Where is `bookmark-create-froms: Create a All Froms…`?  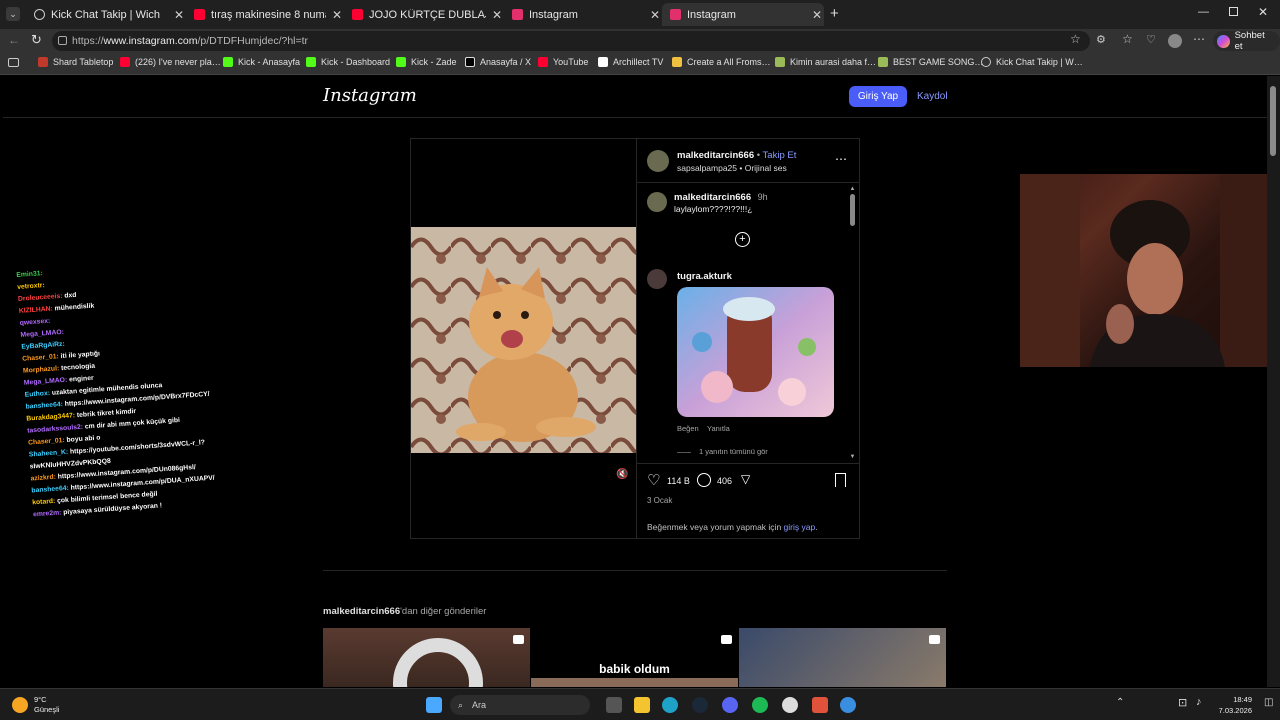 bookmark-create-froms: Create a All Froms… is located at coordinates (721, 62).